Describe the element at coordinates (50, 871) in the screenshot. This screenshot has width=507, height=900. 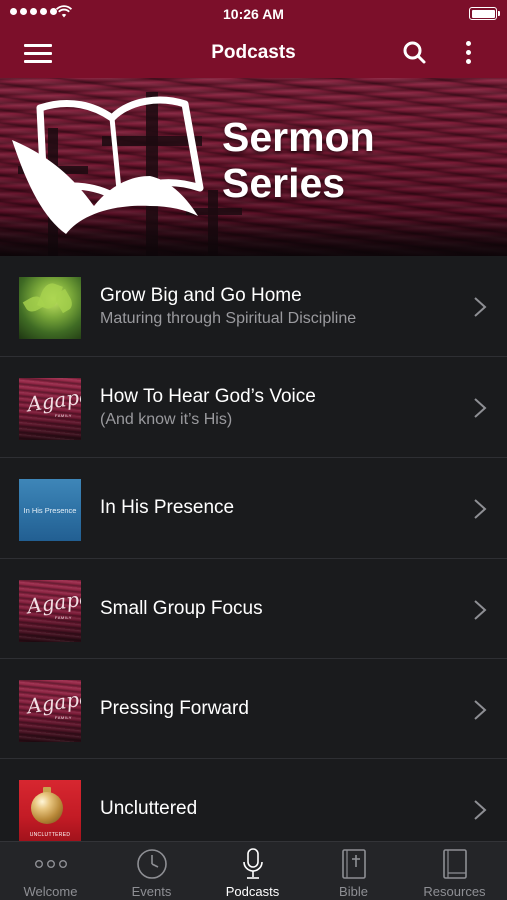
I see `tab-welcome: Welcome` at that location.